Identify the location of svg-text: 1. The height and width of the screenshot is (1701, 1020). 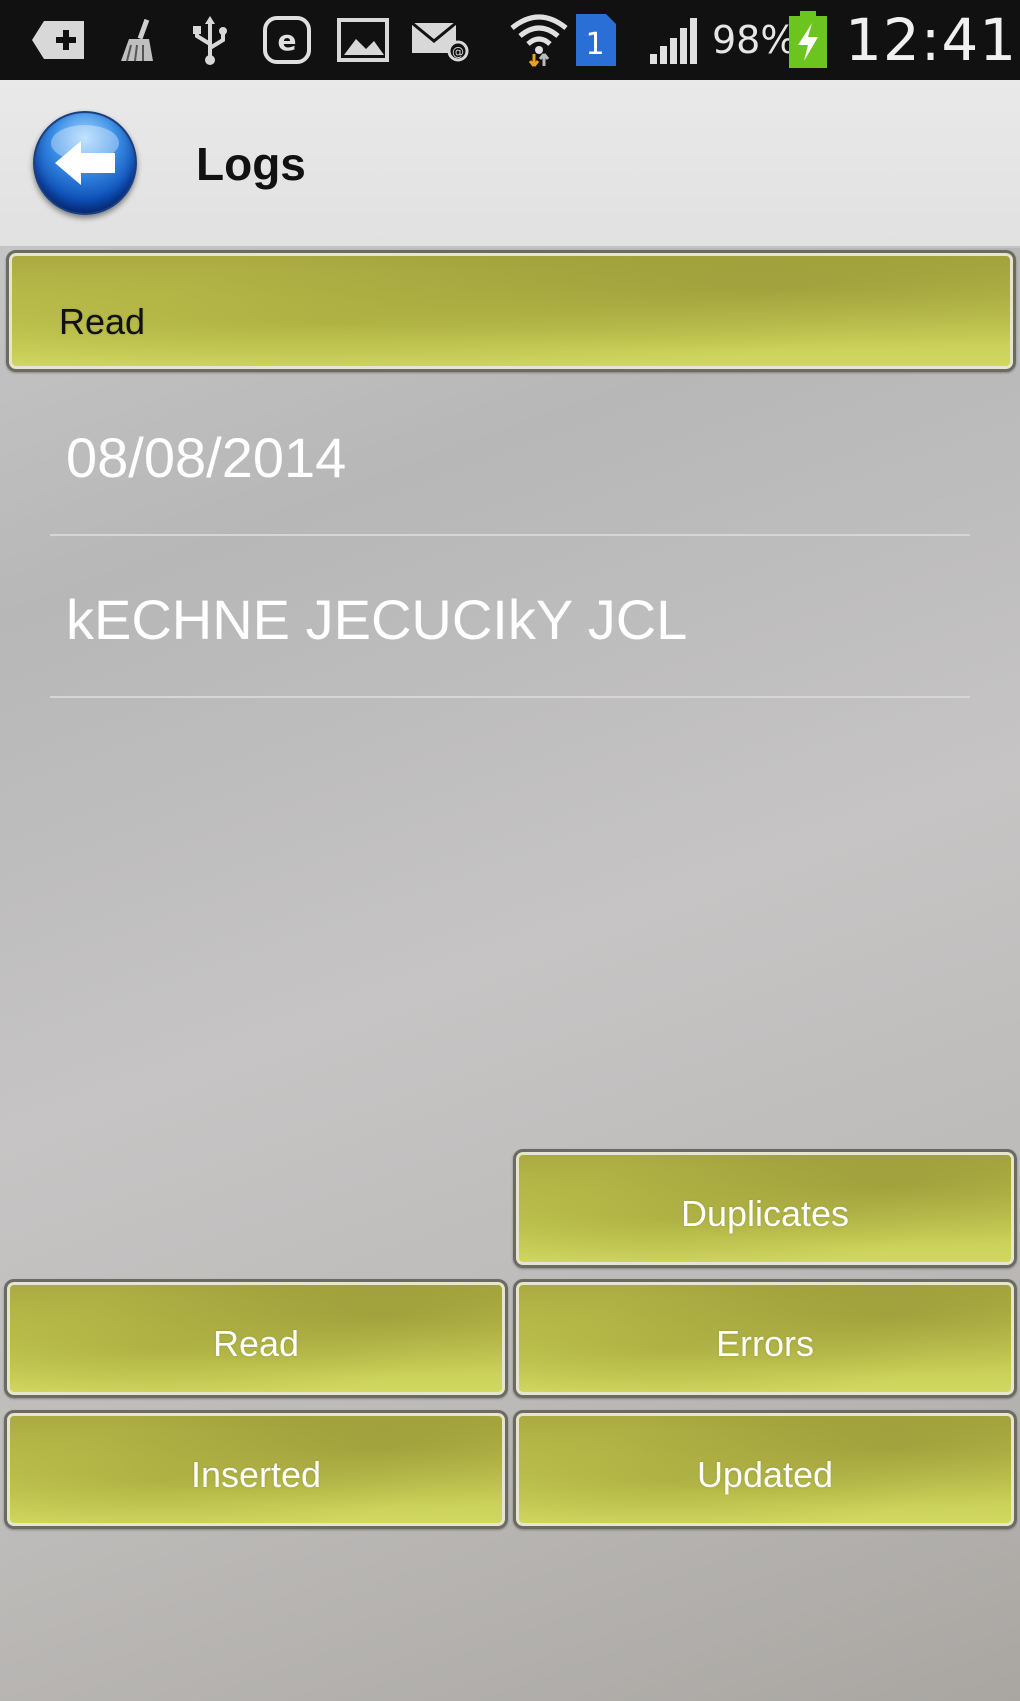
(594, 44).